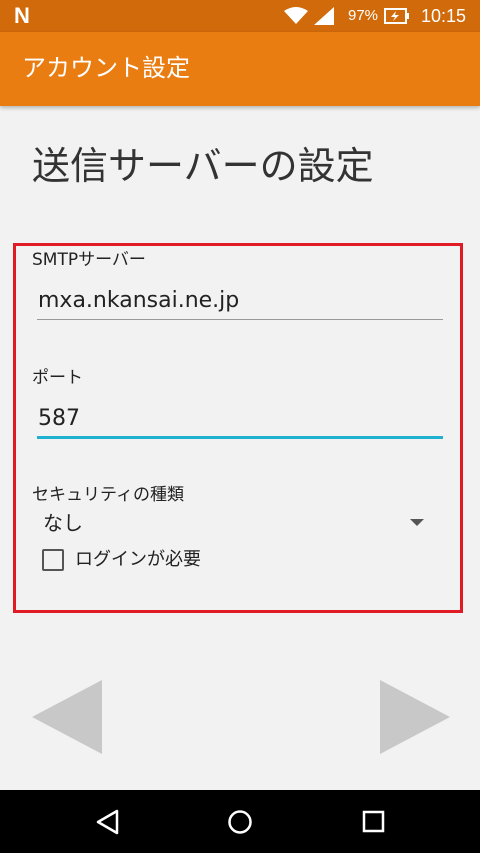 The image size is (480, 853). I want to click on security-type-select: なし, so click(63, 523).